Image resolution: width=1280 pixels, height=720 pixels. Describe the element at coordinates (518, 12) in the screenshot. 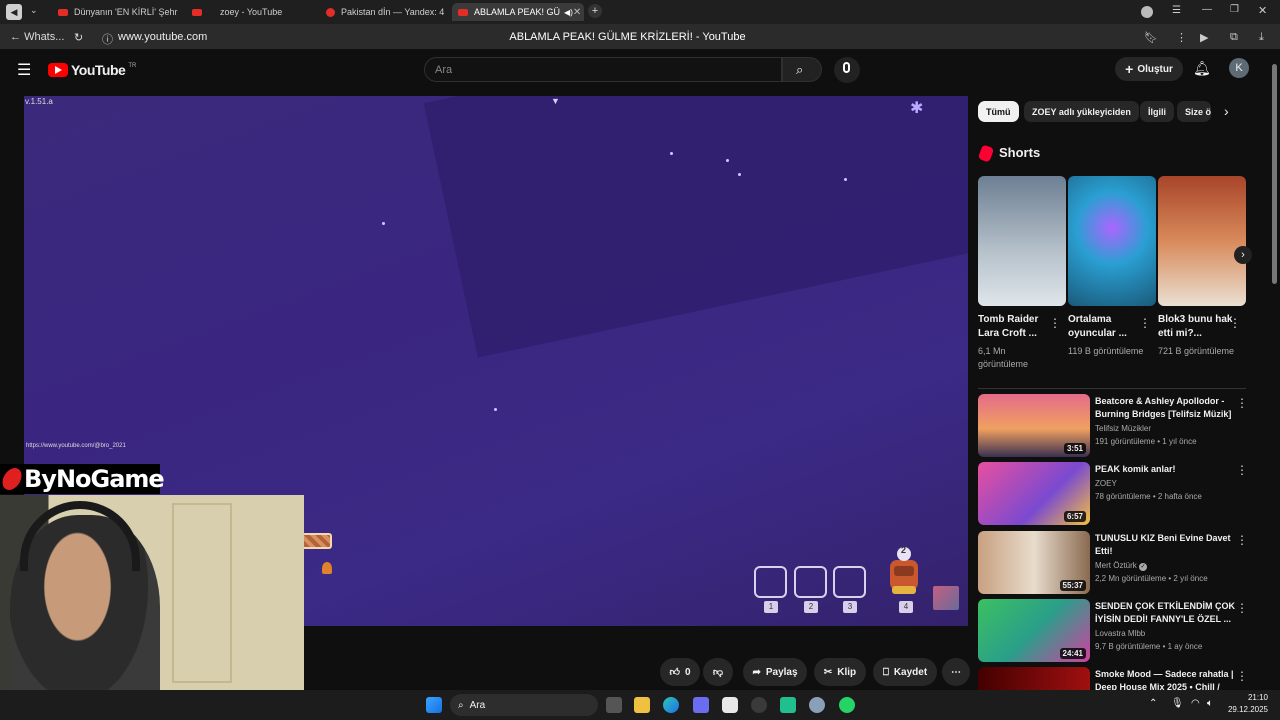

I see `tab-active: ABLAMLA PEAK! GÜ ◀) ✕` at that location.